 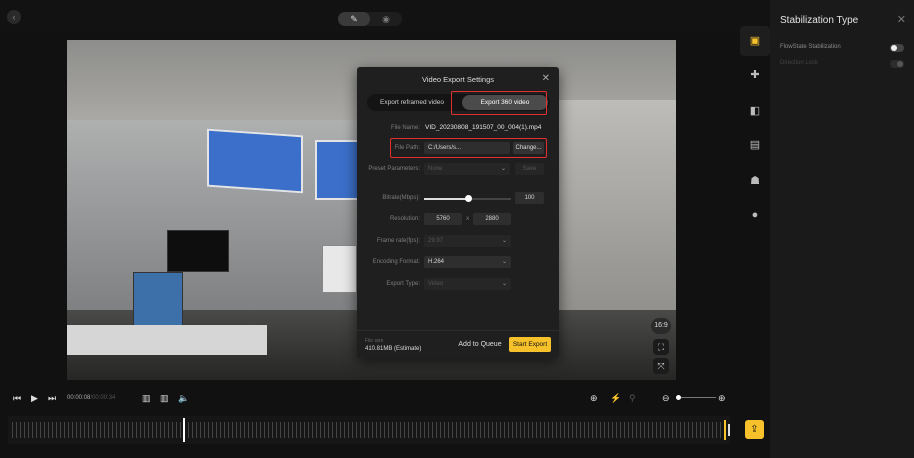 I want to click on timeline-ticks, so click(x=368, y=430).